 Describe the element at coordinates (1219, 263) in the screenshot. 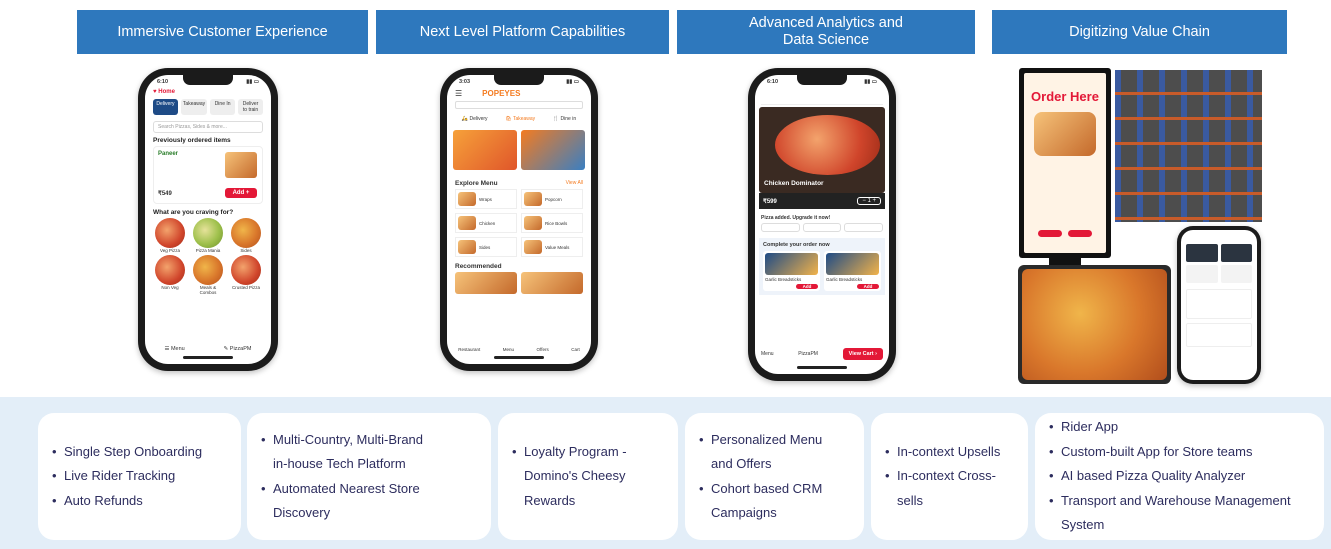

I see `rider-stats` at that location.